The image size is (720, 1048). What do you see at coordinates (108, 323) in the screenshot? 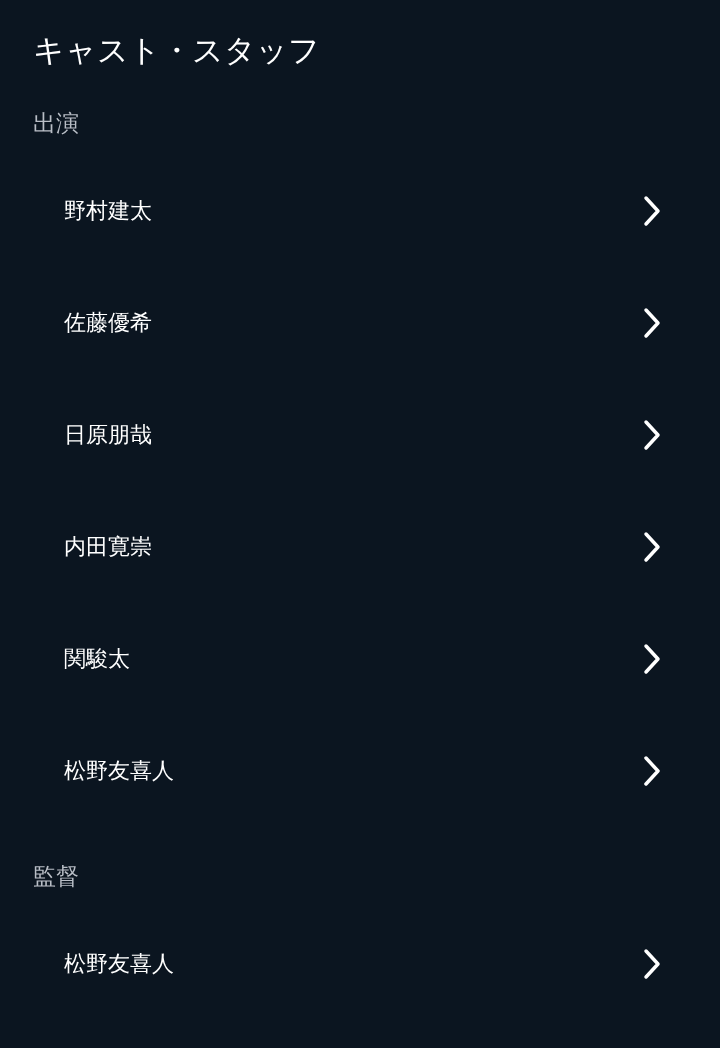
I see `person-name: 佐藤優希` at bounding box center [108, 323].